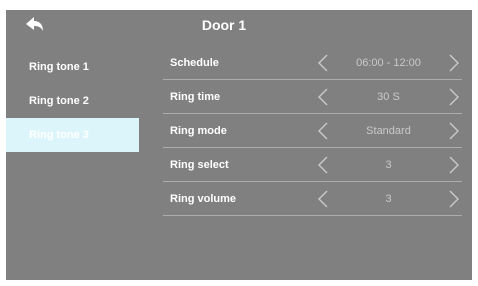 The image size is (478, 286). What do you see at coordinates (312, 165) in the screenshot?
I see `setting-row-ring-select: Ring select 3` at bounding box center [312, 165].